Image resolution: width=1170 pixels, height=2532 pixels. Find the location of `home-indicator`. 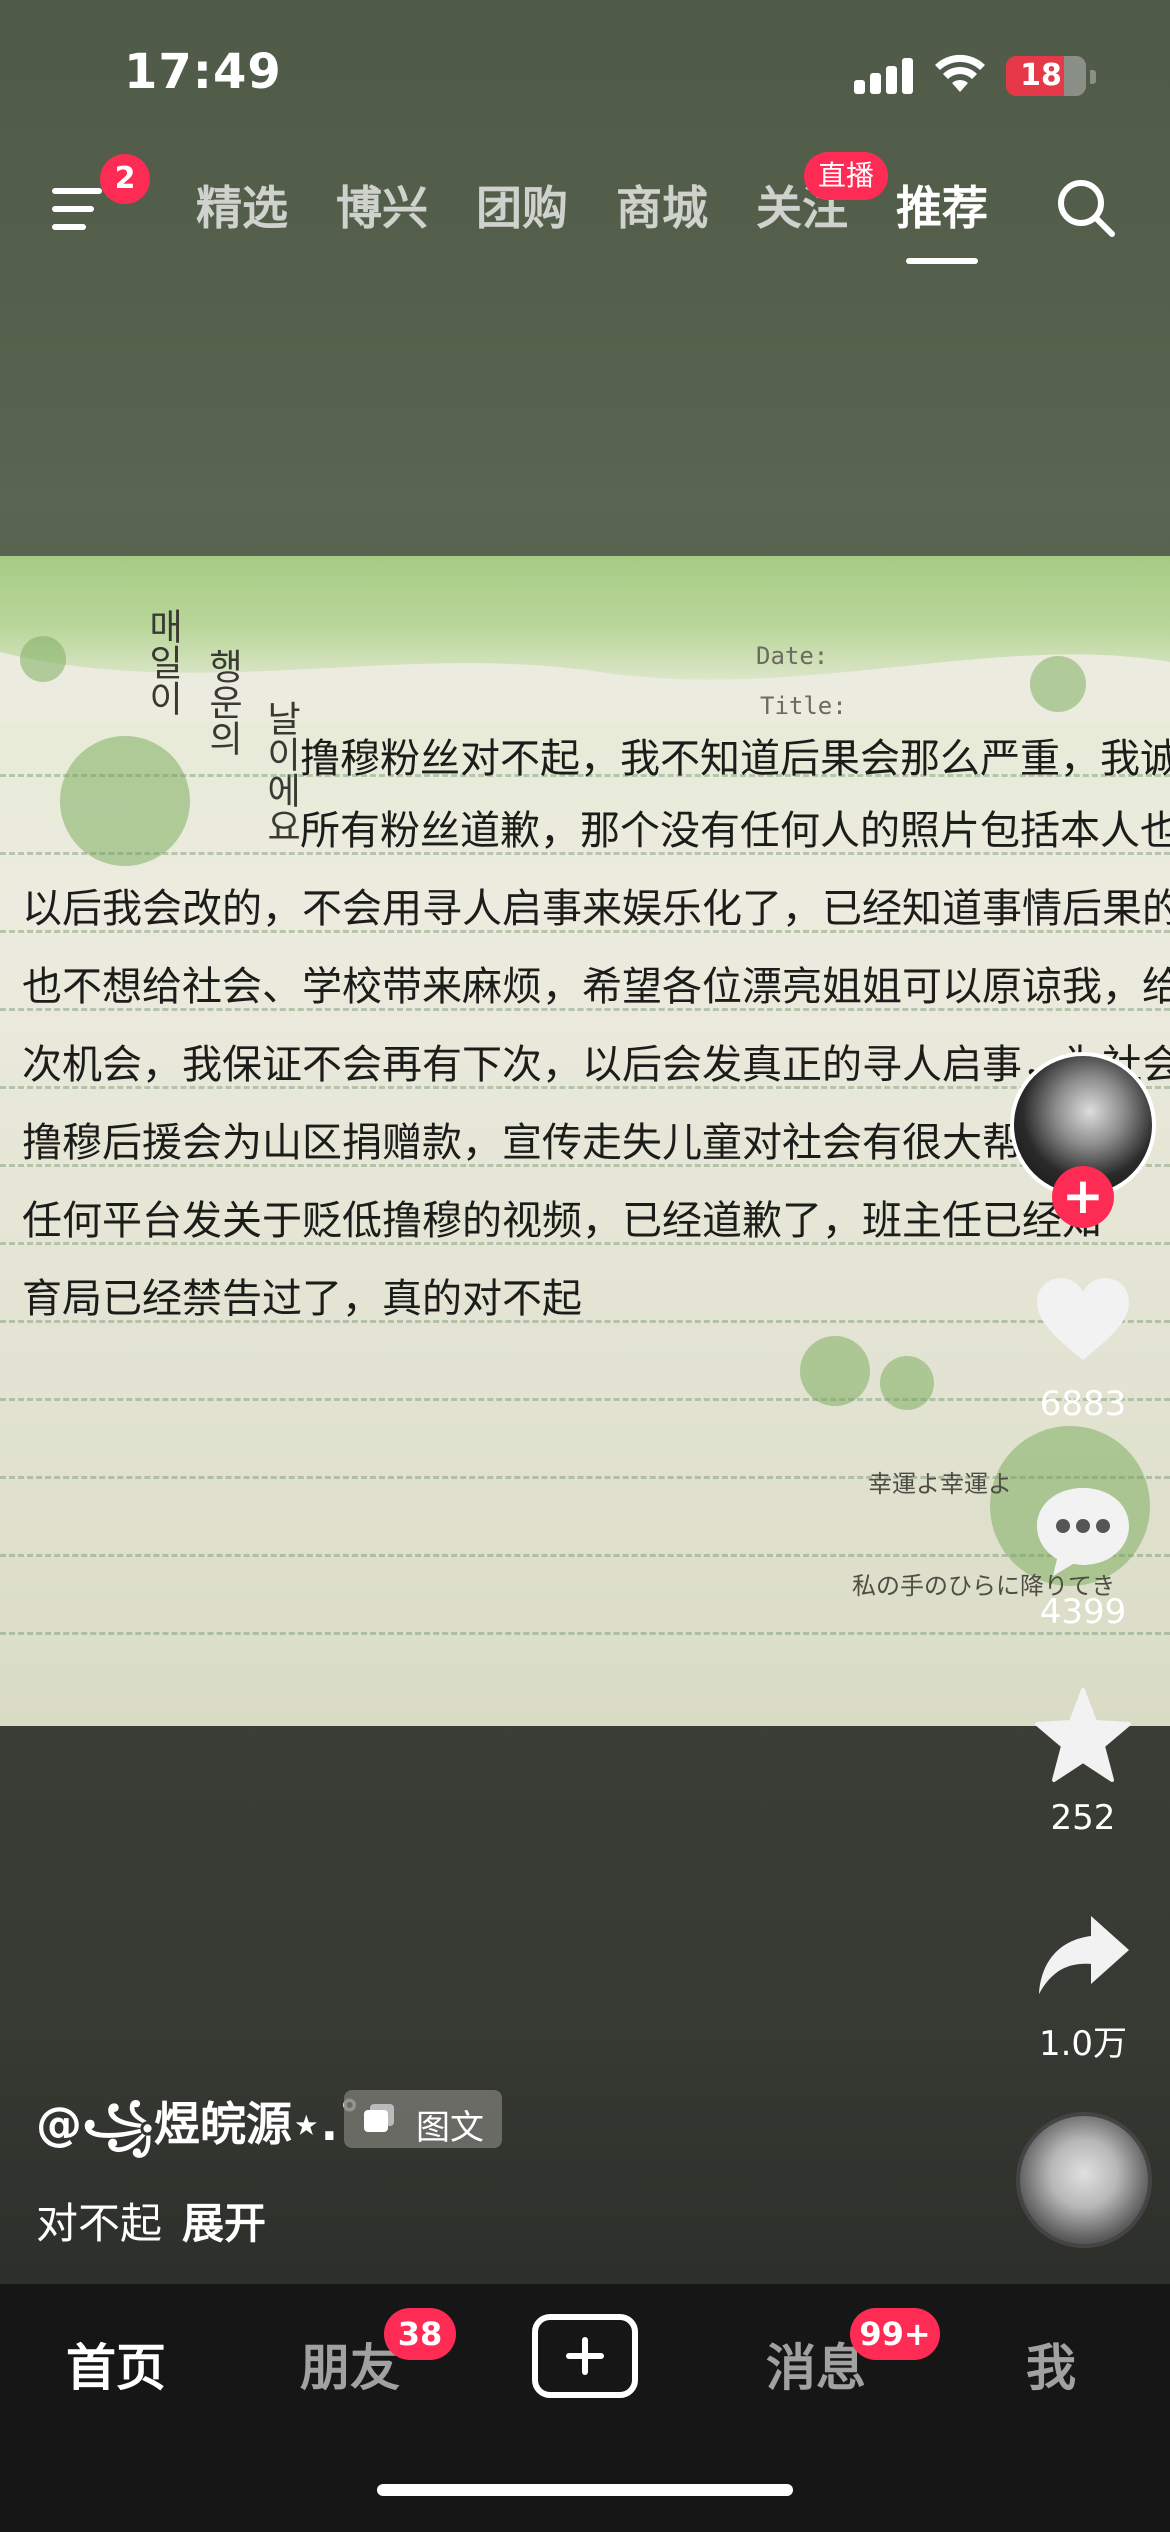

home-indicator is located at coordinates (585, 2490).